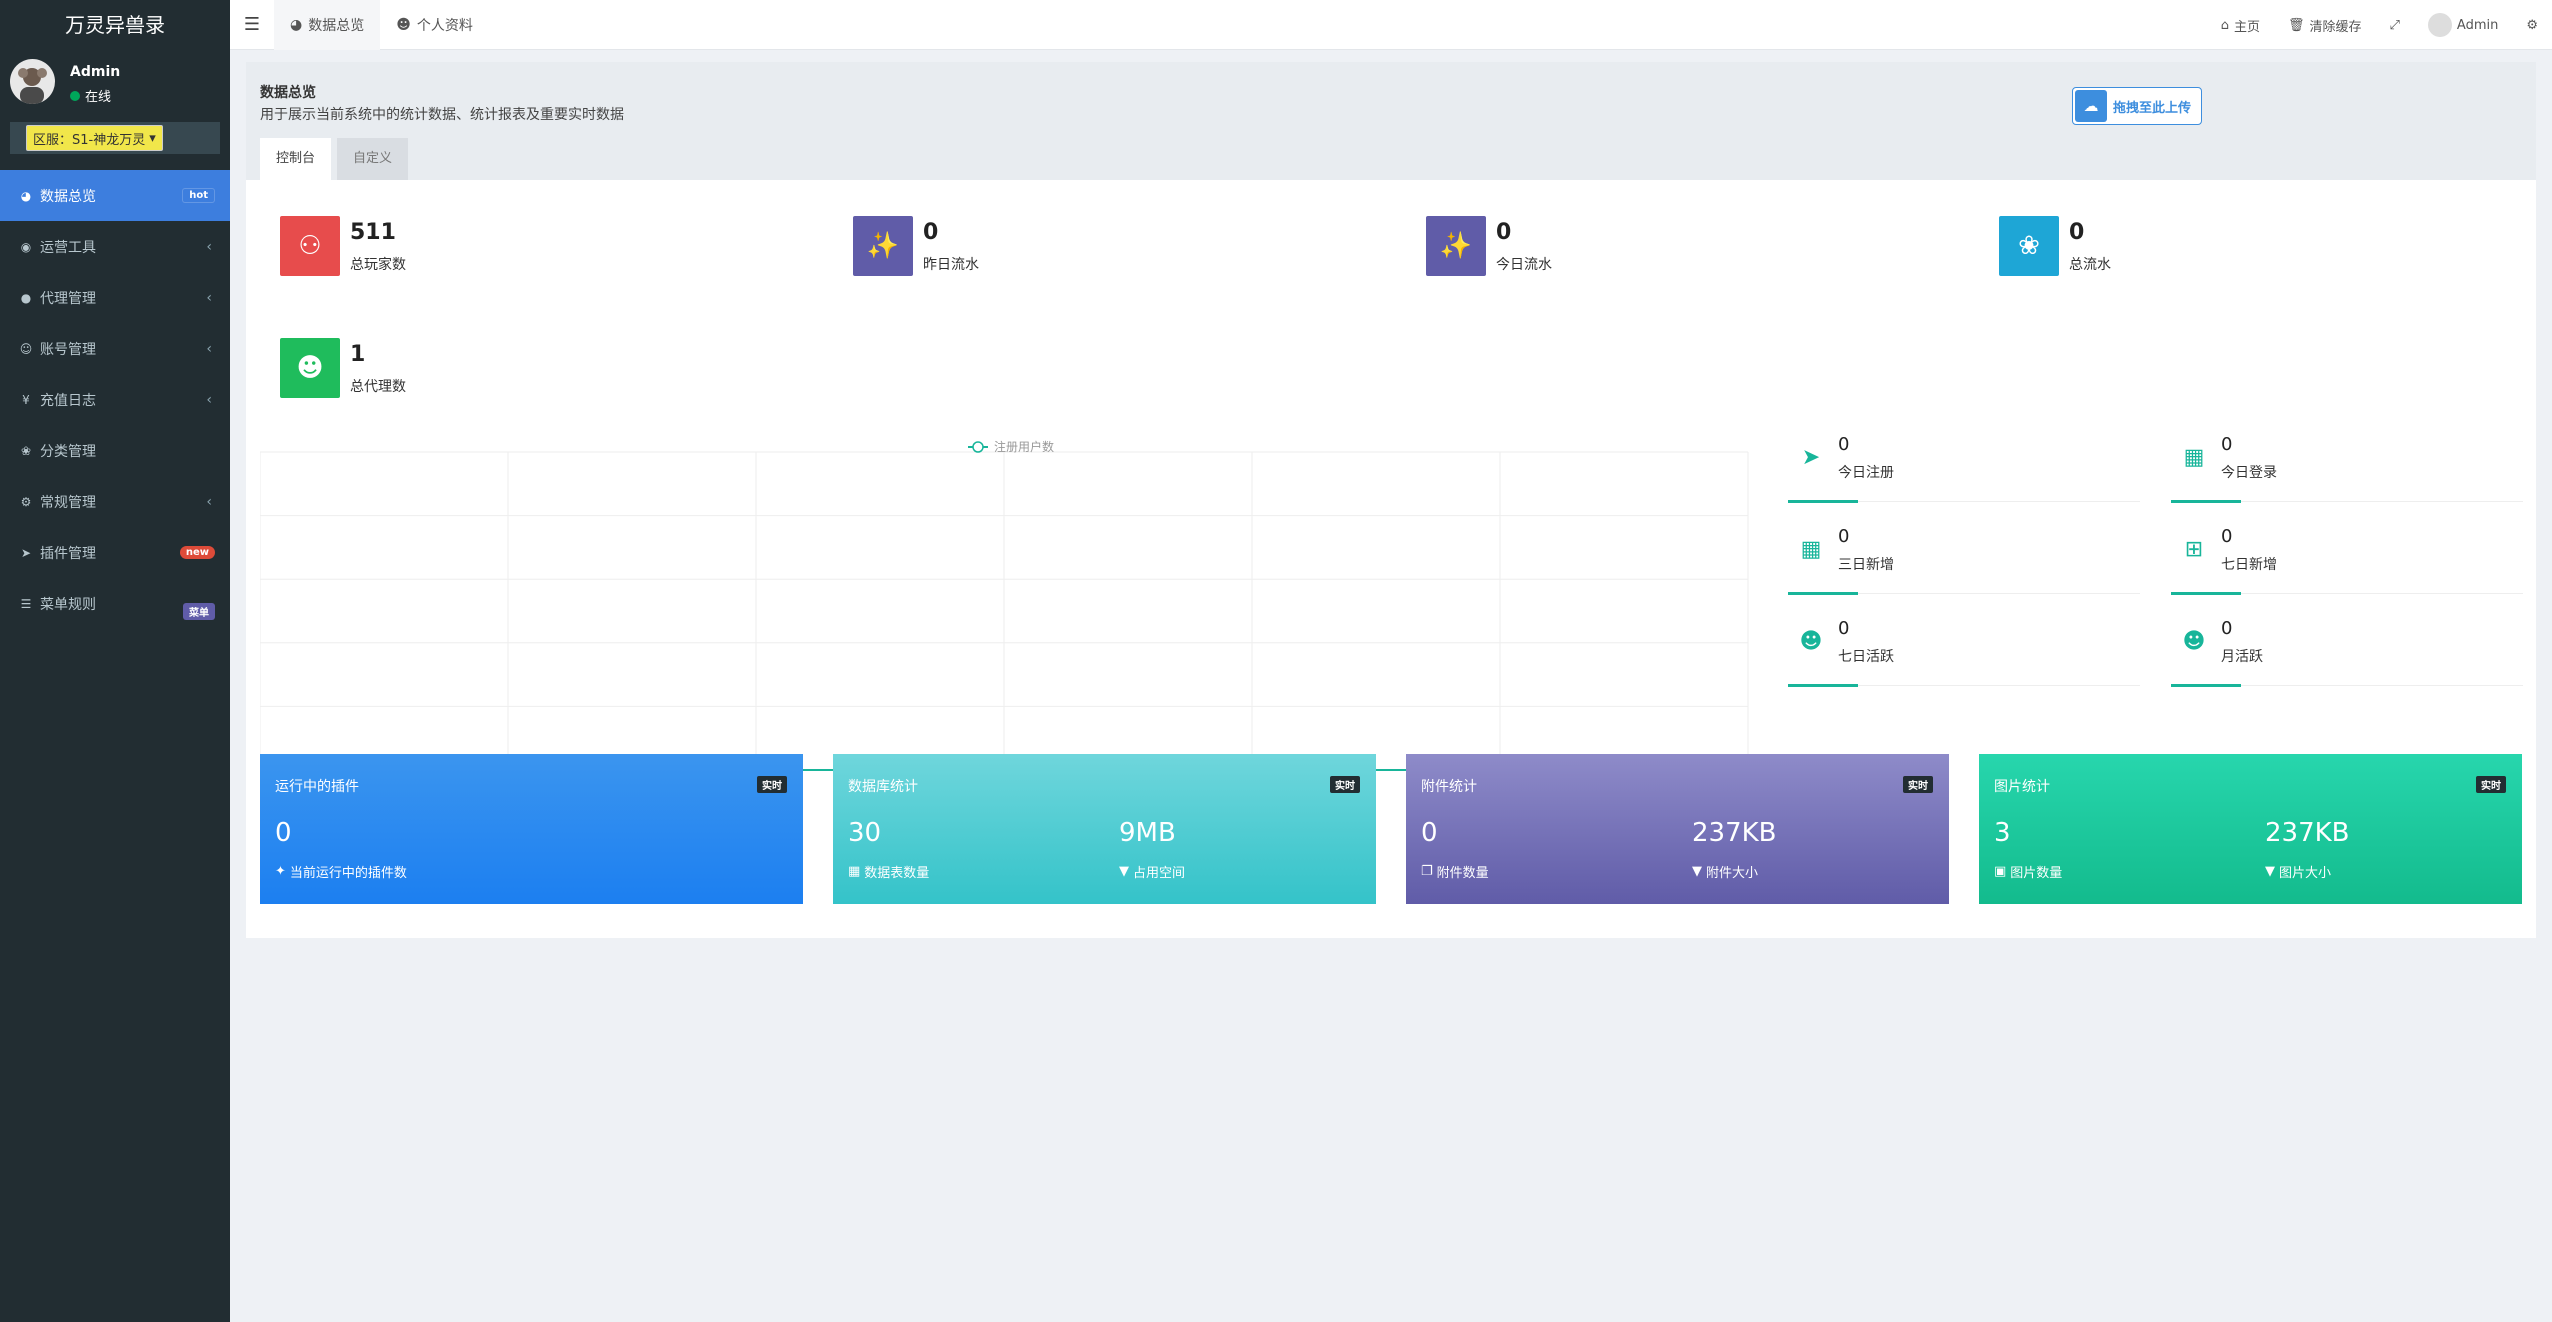 Image resolution: width=2552 pixels, height=1322 pixels. I want to click on stat-total-players: ⚇ 511 总玩家数, so click(530, 247).